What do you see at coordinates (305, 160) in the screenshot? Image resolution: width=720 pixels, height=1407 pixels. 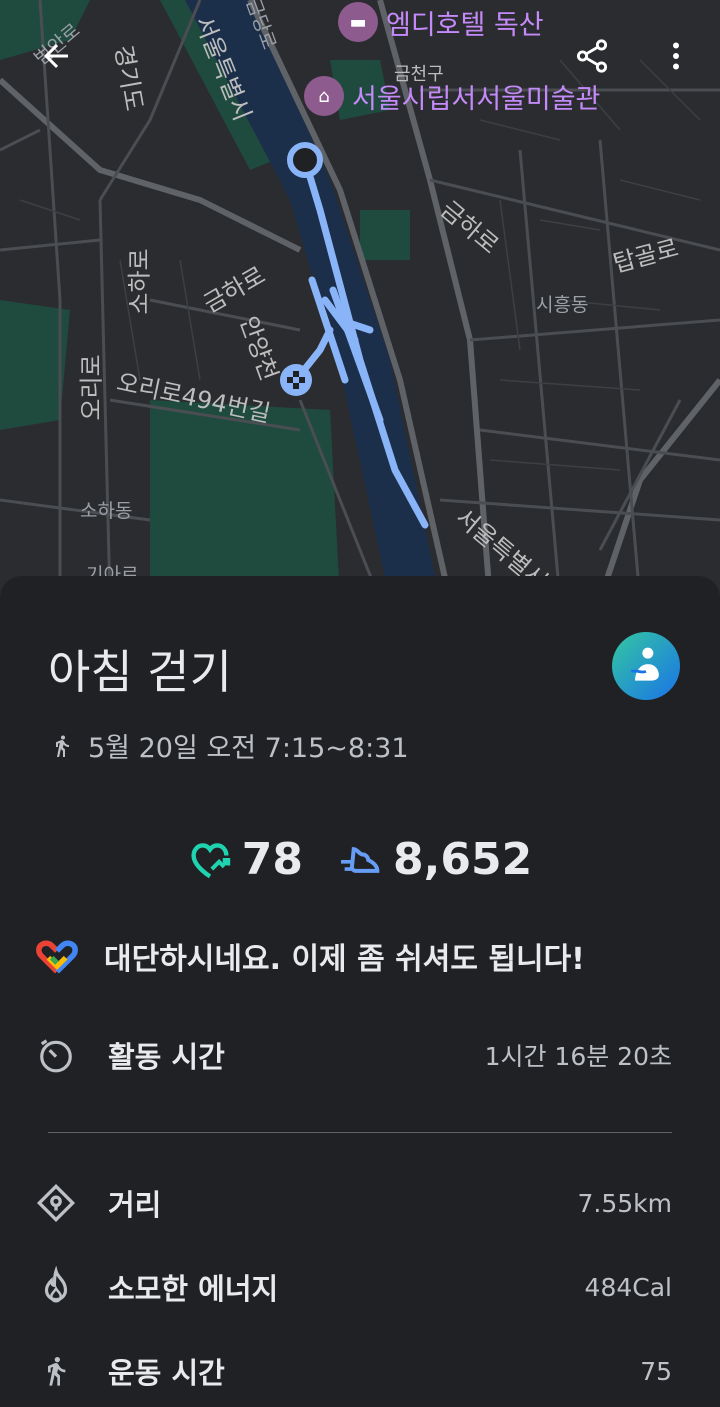 I see `route-start-marker` at bounding box center [305, 160].